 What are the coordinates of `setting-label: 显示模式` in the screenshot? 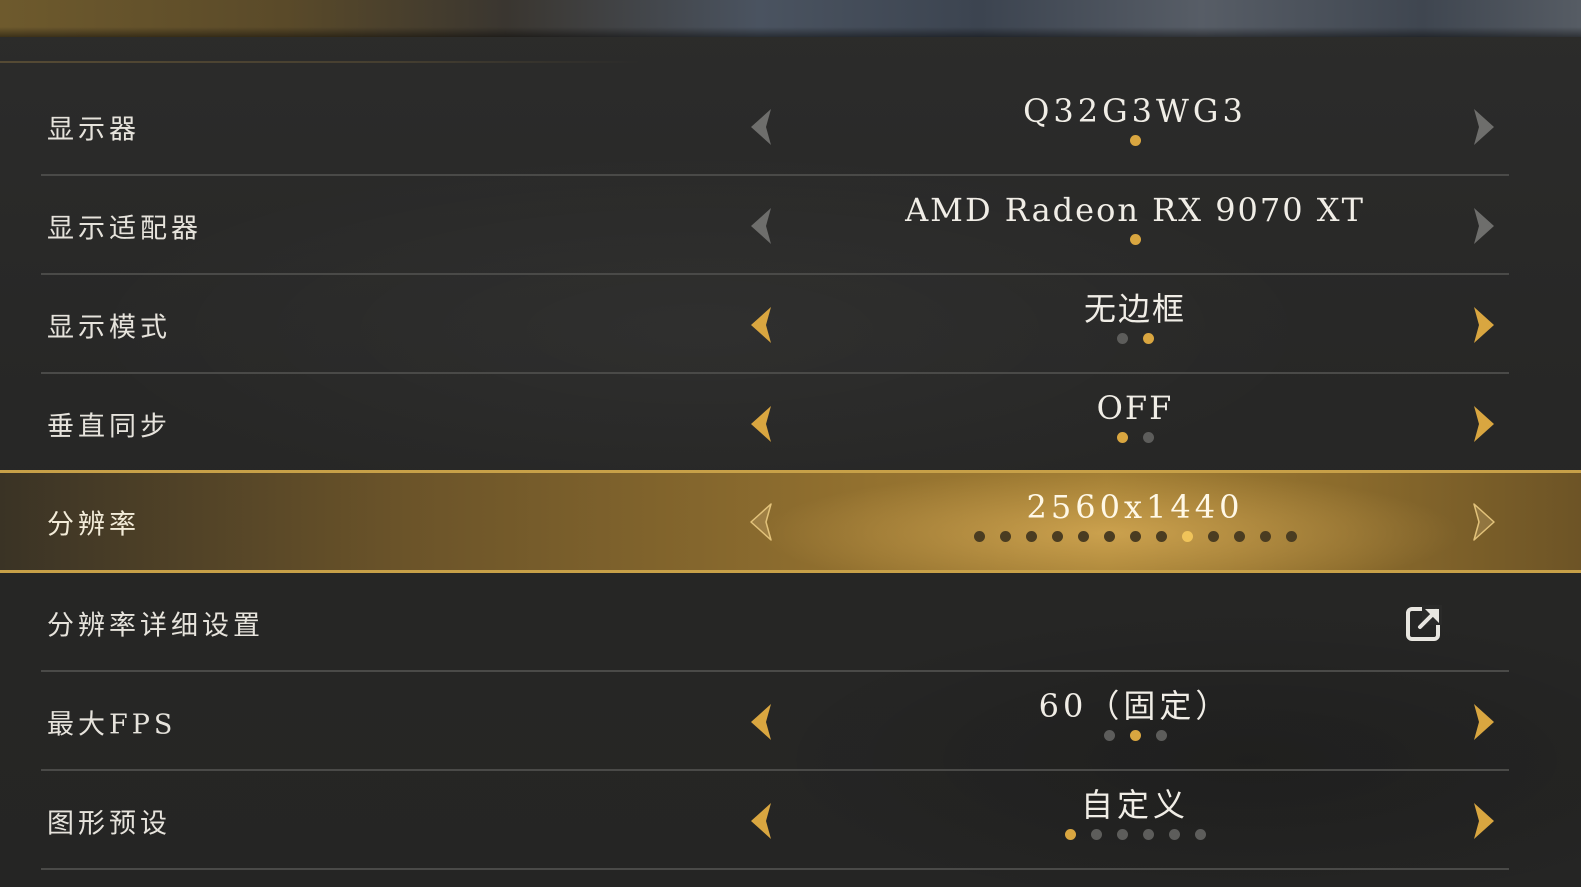 It's located at (109, 327).